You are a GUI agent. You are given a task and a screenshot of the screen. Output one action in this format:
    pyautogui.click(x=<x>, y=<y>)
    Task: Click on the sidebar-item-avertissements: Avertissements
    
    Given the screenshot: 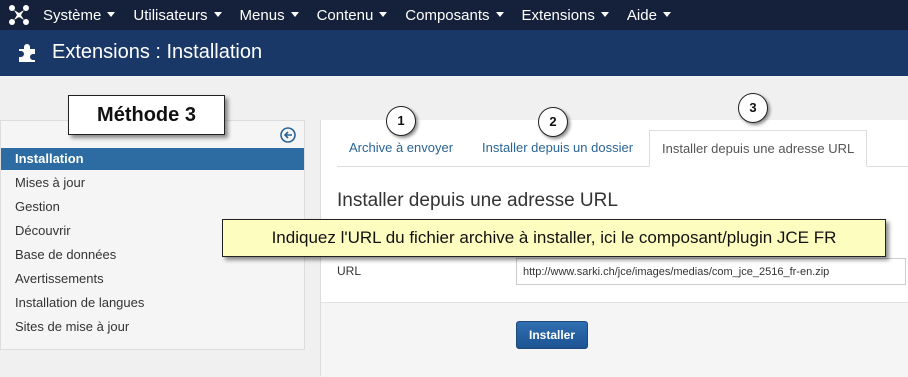 What is the action you would take?
    pyautogui.click(x=152, y=279)
    